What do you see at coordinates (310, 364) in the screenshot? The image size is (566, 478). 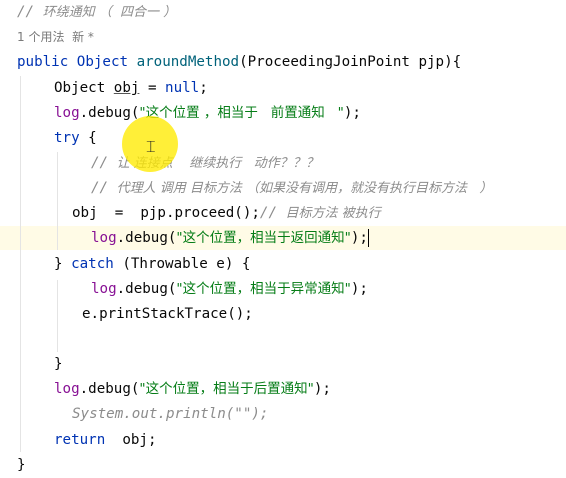 I see `code-line-close-try: }` at bounding box center [310, 364].